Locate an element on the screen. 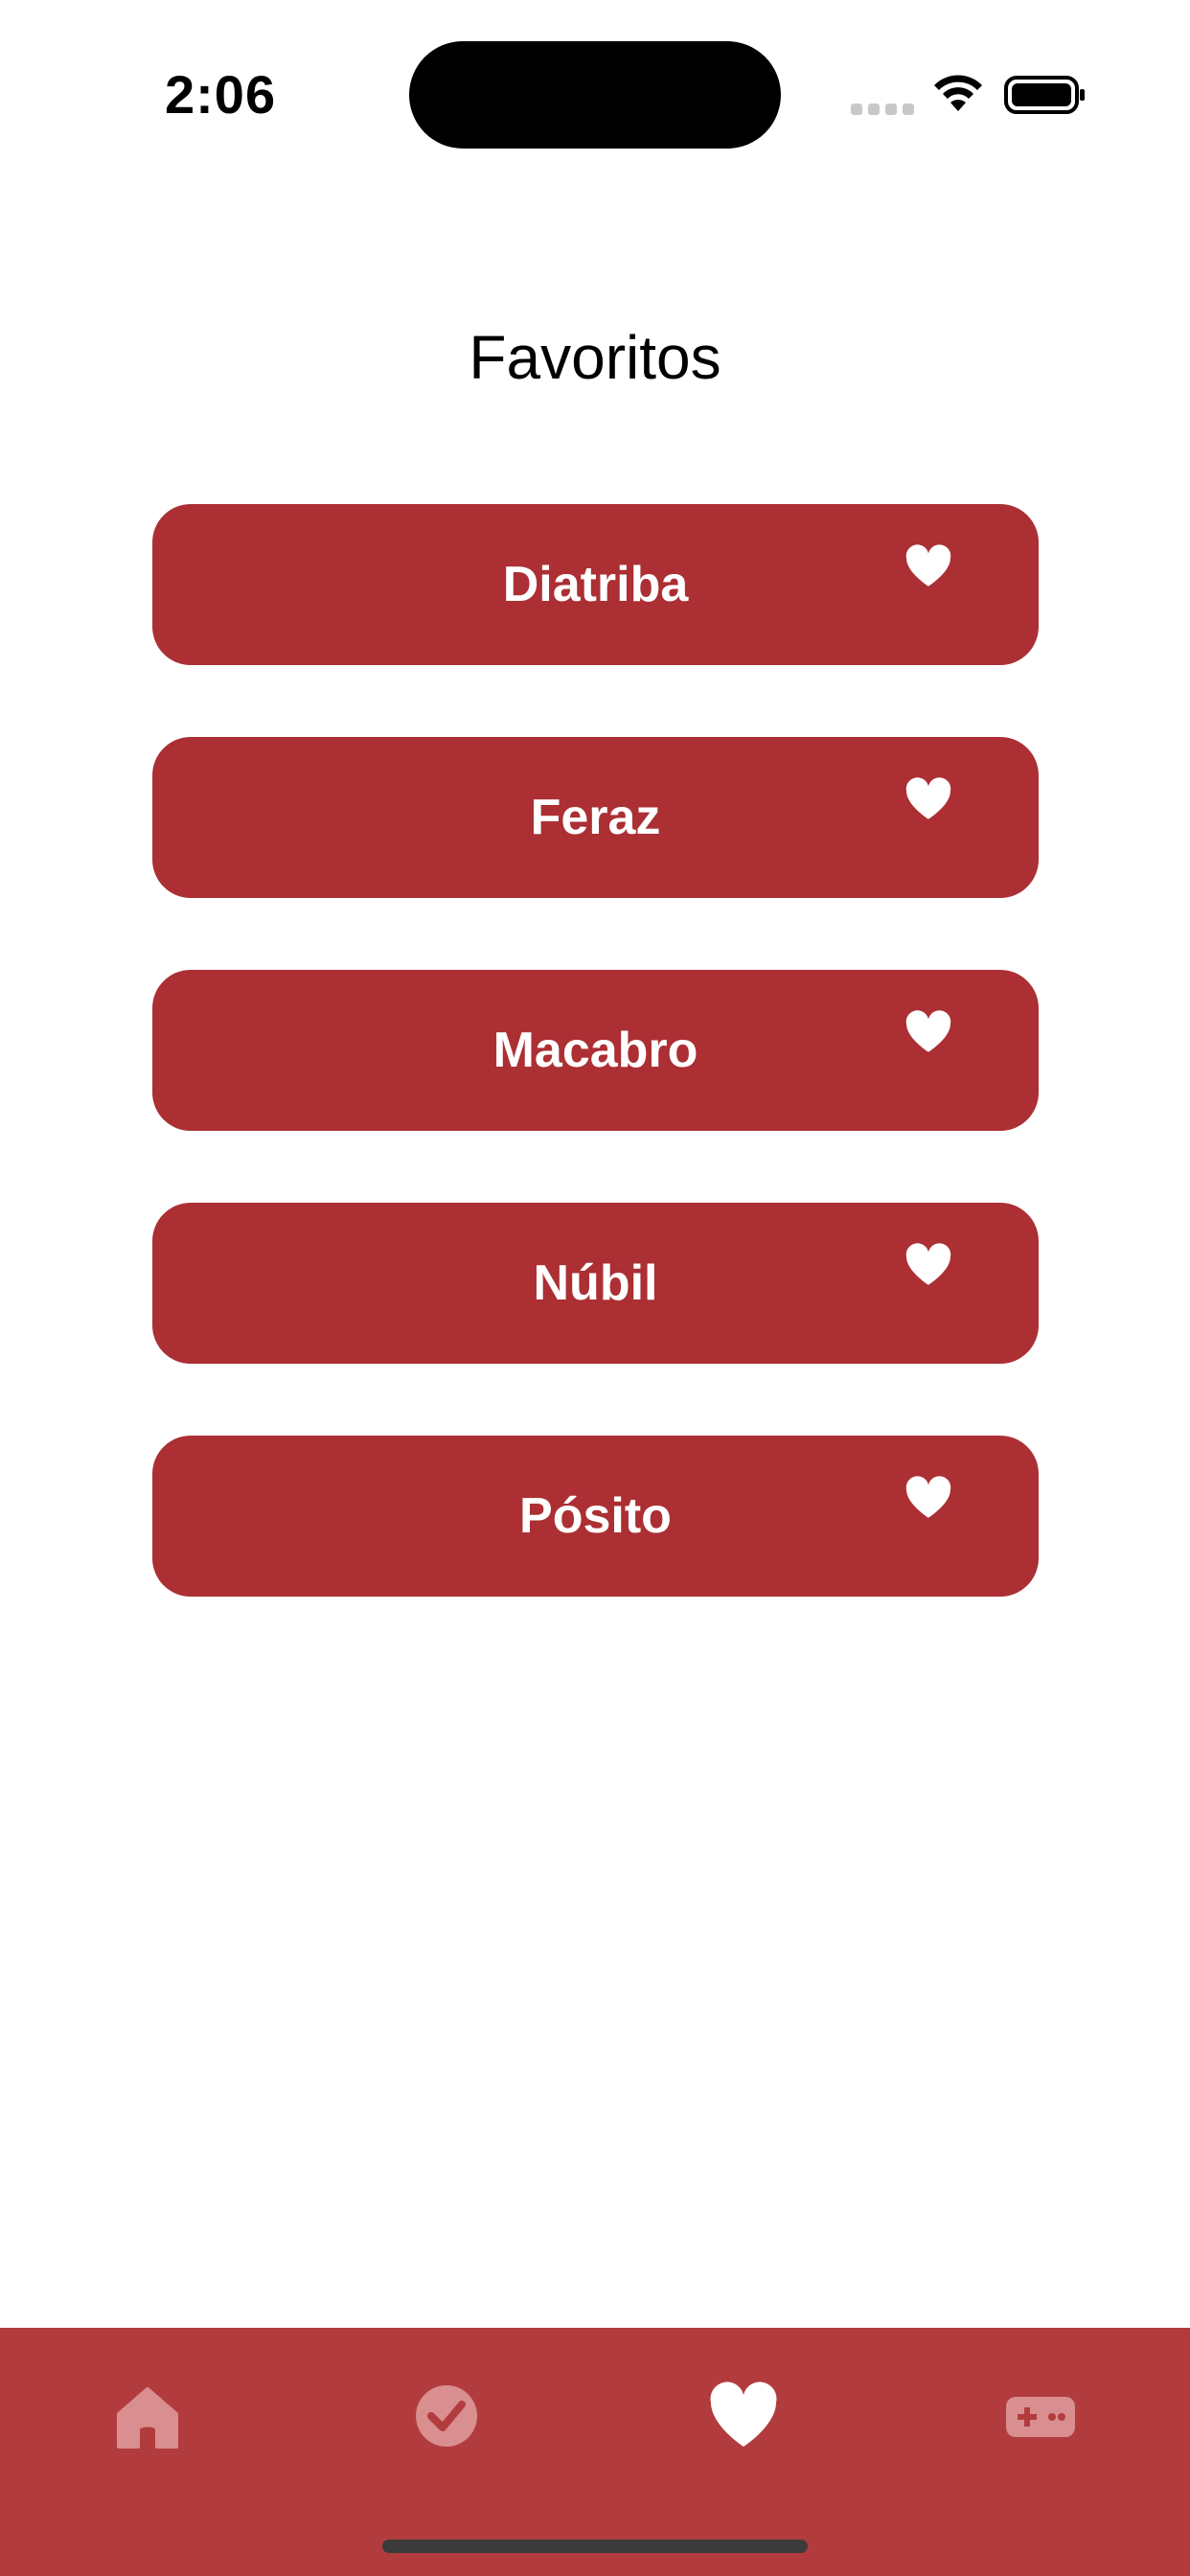 The height and width of the screenshot is (2576, 1190). page-title: Favoritos is located at coordinates (595, 357).